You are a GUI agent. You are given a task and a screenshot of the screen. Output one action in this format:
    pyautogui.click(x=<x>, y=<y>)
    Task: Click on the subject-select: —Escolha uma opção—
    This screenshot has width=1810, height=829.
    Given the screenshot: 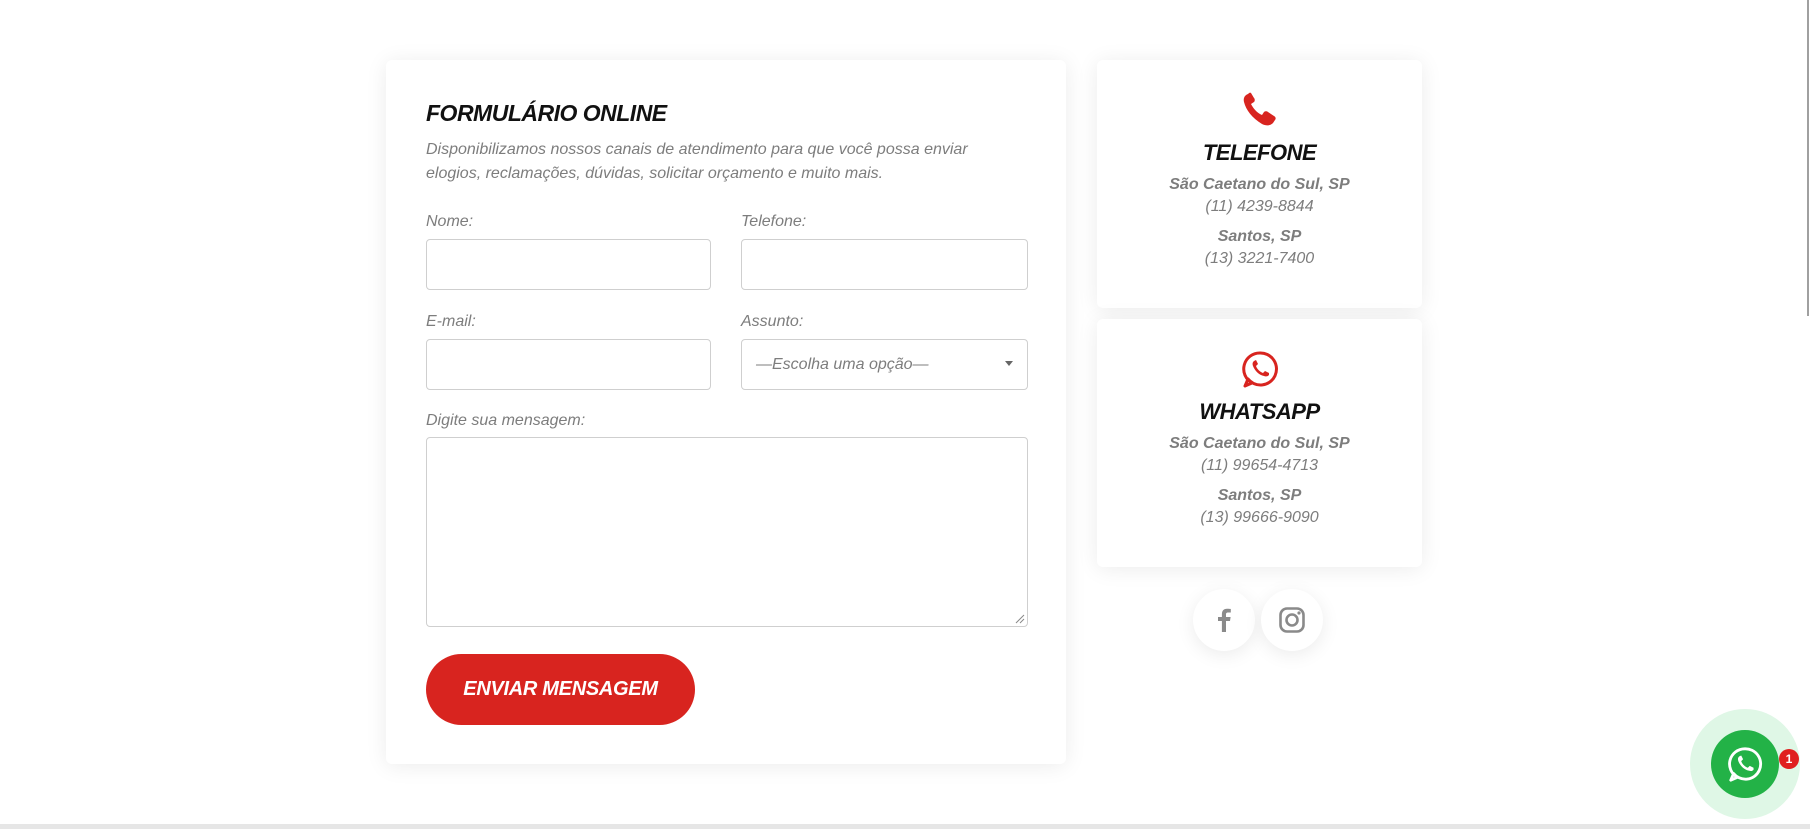 What is the action you would take?
    pyautogui.click(x=884, y=364)
    